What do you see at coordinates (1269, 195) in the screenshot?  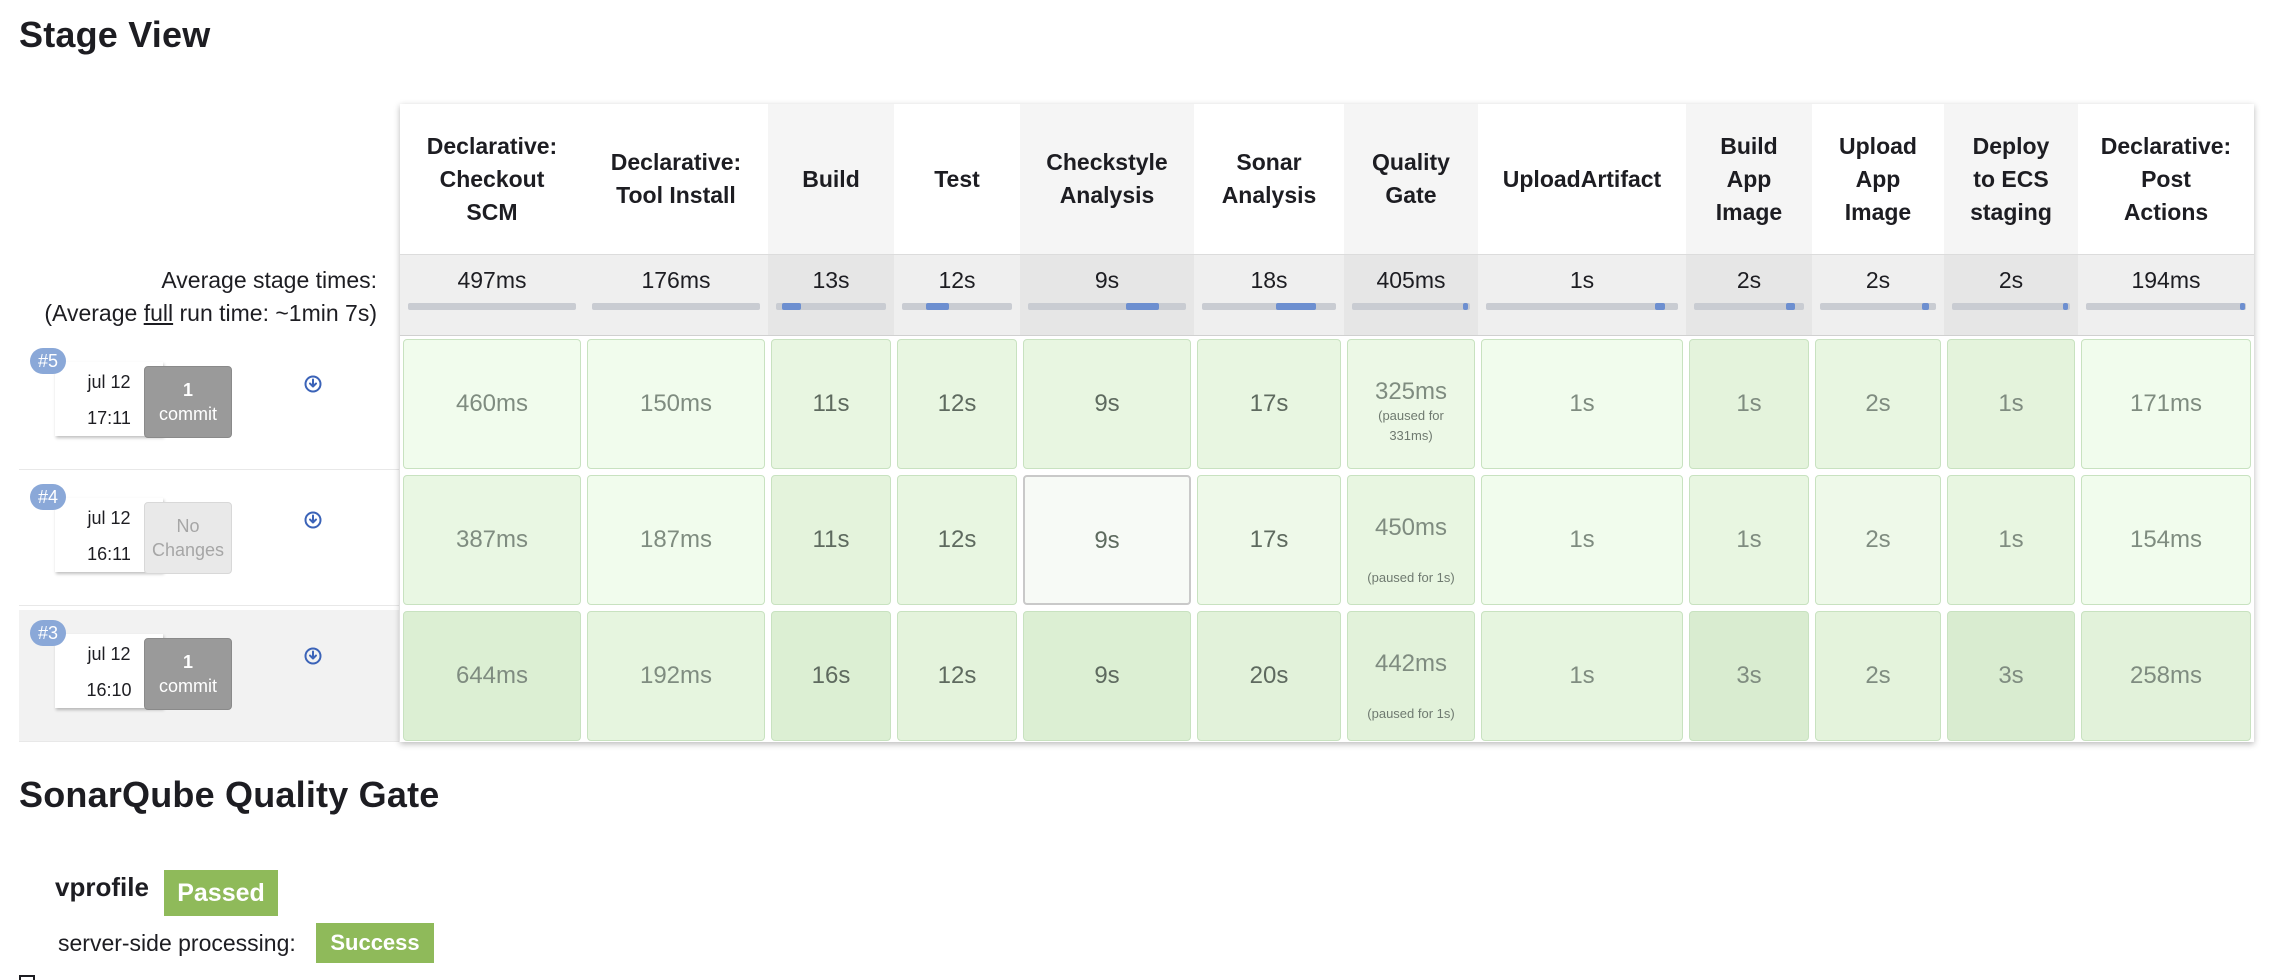 I see `stage-name-line: Analysis` at bounding box center [1269, 195].